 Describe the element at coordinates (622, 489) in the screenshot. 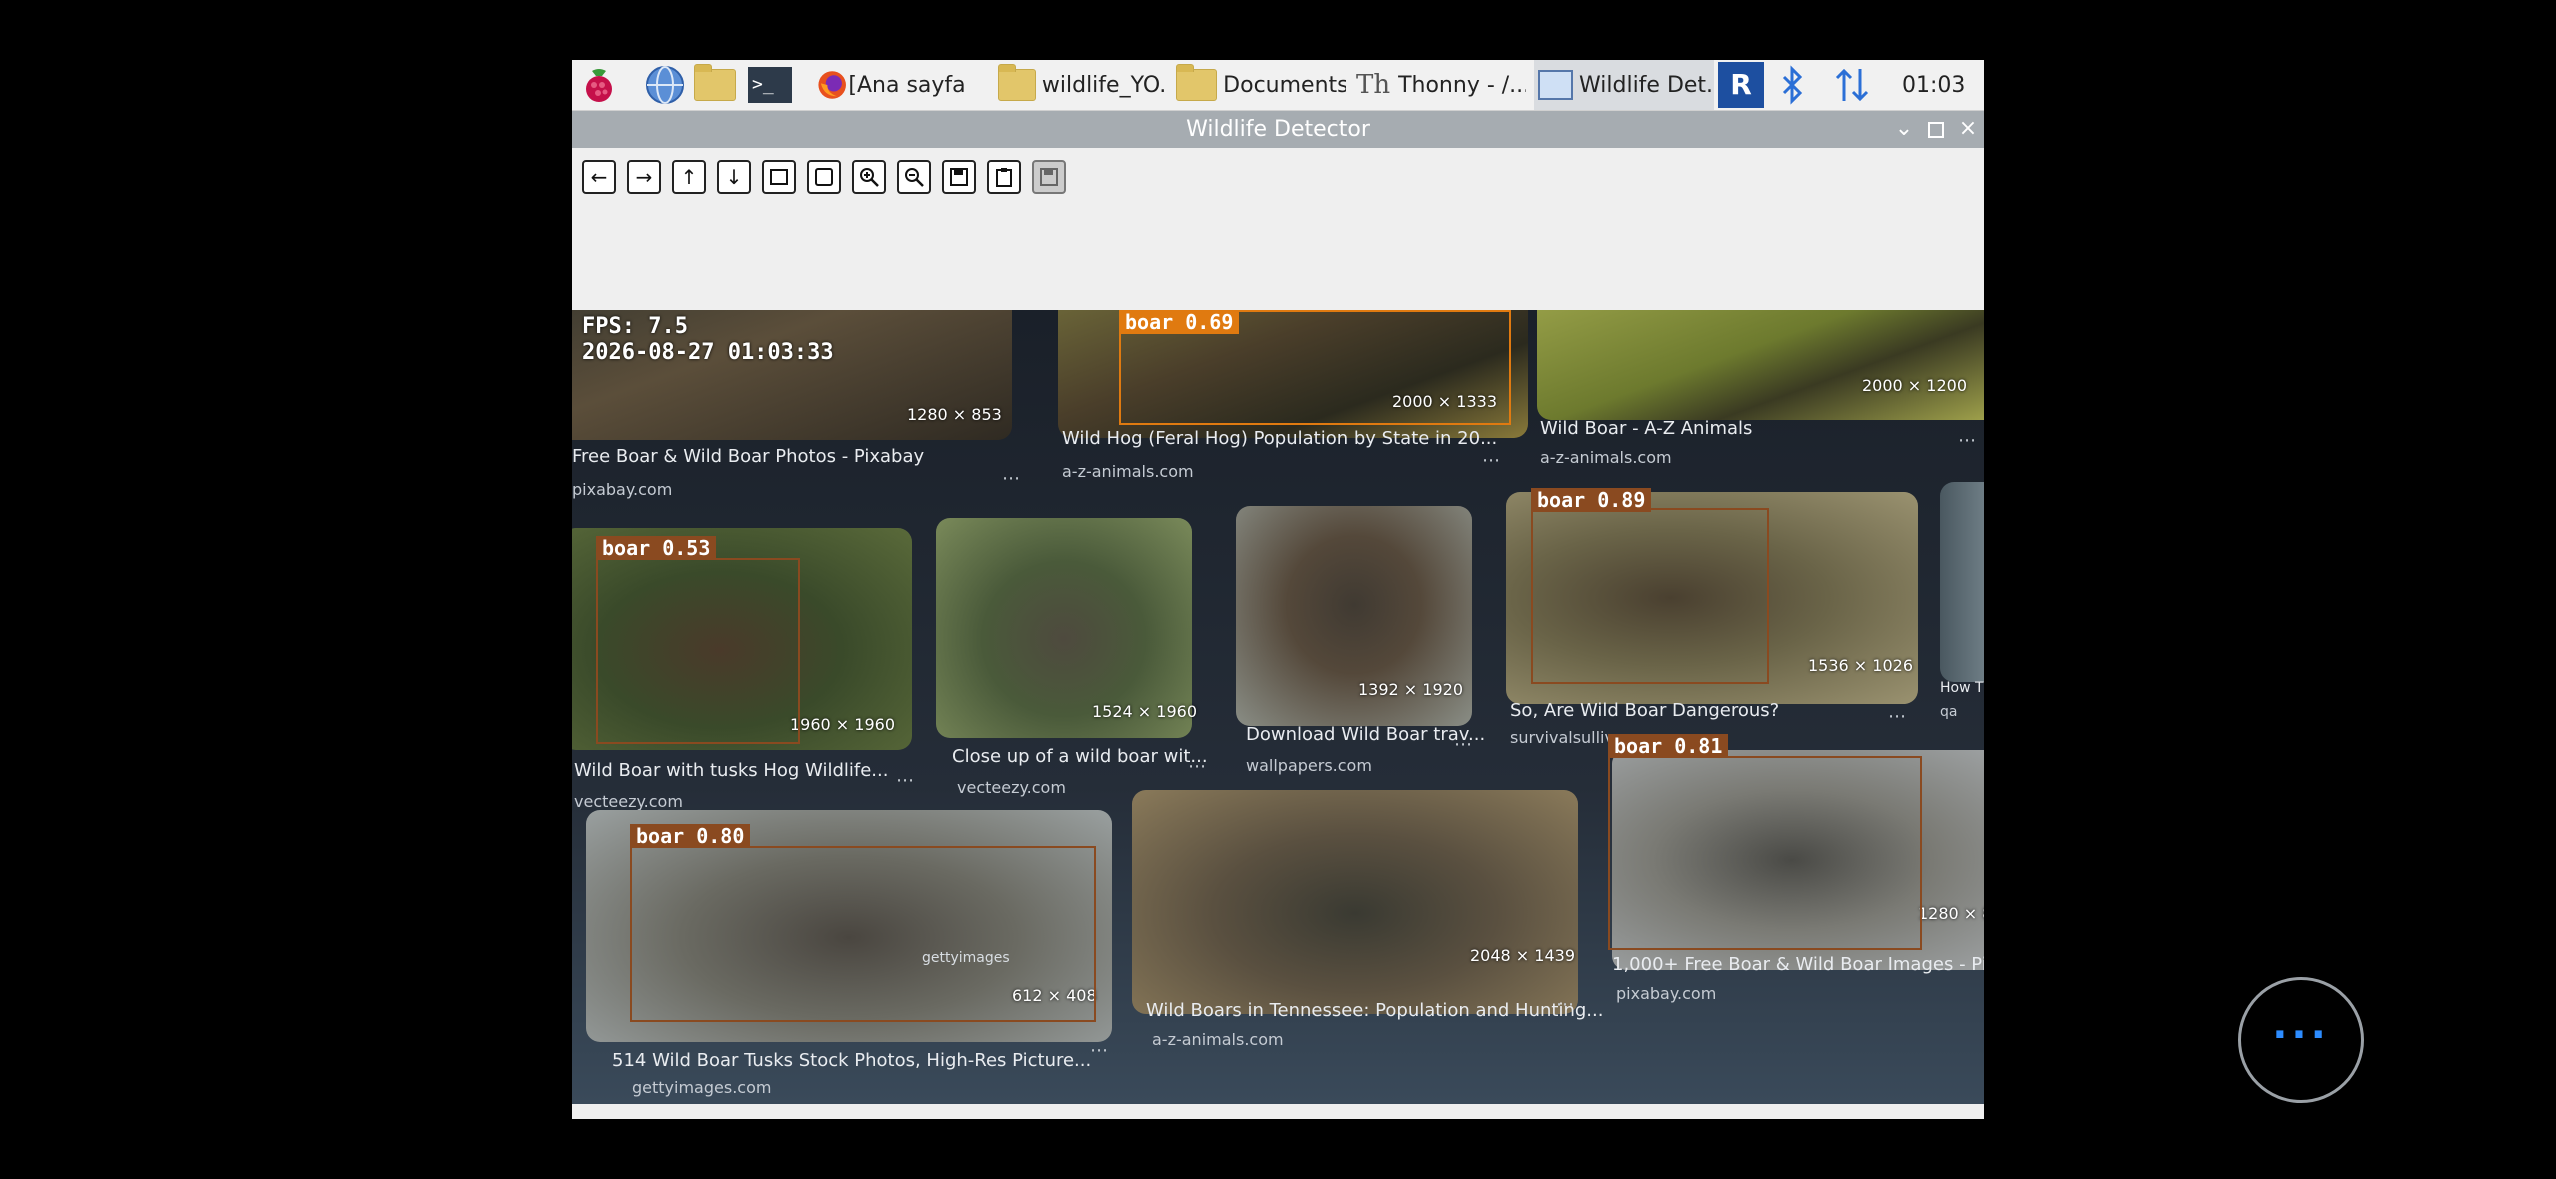

I see `result-source-1: pixabay.com` at that location.